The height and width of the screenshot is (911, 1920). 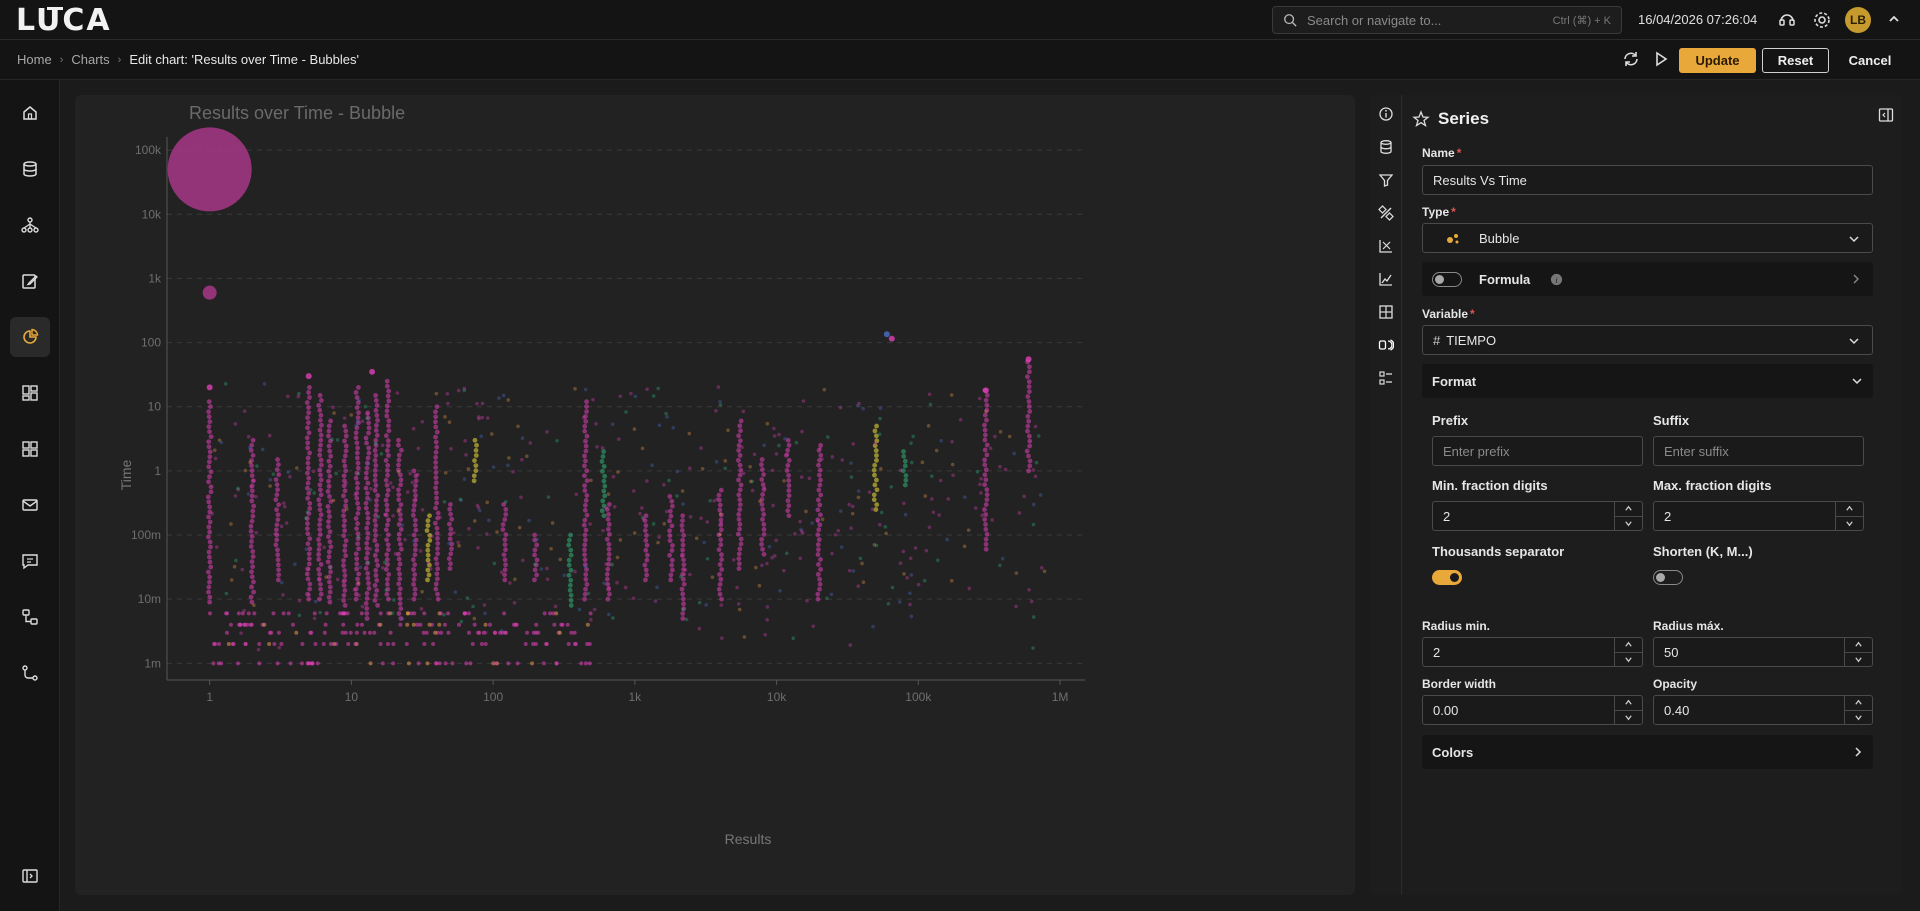 I want to click on search-input: Search or navigate to... Ctrl (⌘) + K, so click(x=1447, y=20).